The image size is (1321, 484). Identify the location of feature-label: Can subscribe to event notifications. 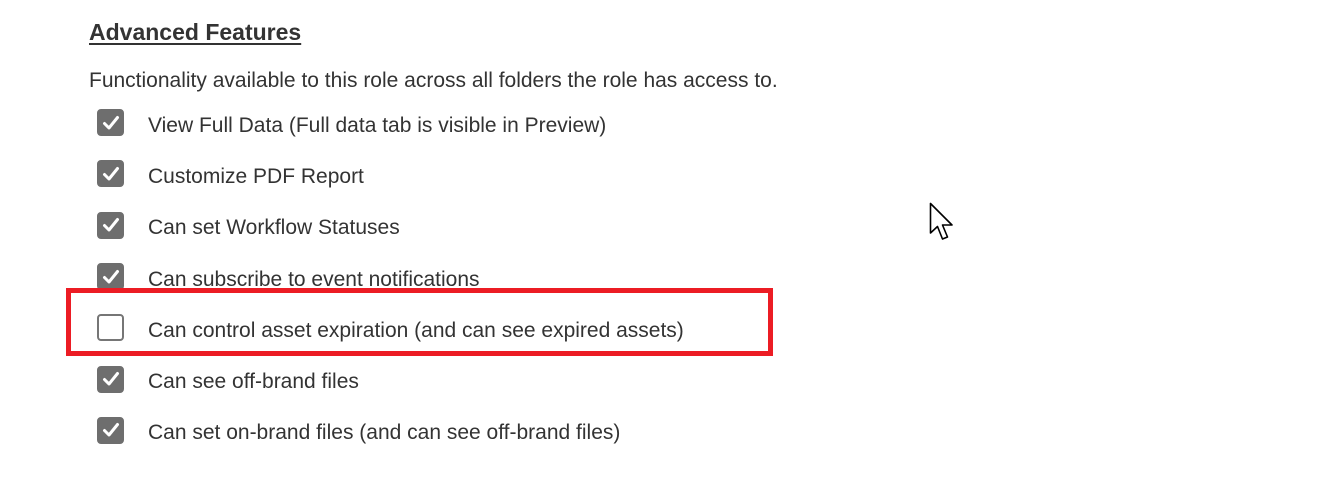
(314, 279).